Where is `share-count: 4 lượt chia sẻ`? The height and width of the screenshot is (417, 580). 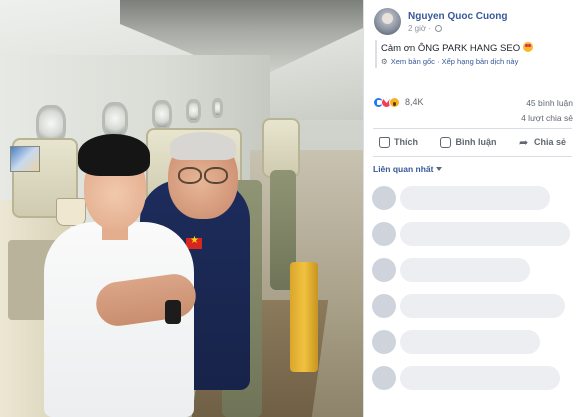 share-count: 4 lượt chia sẻ is located at coordinates (547, 118).